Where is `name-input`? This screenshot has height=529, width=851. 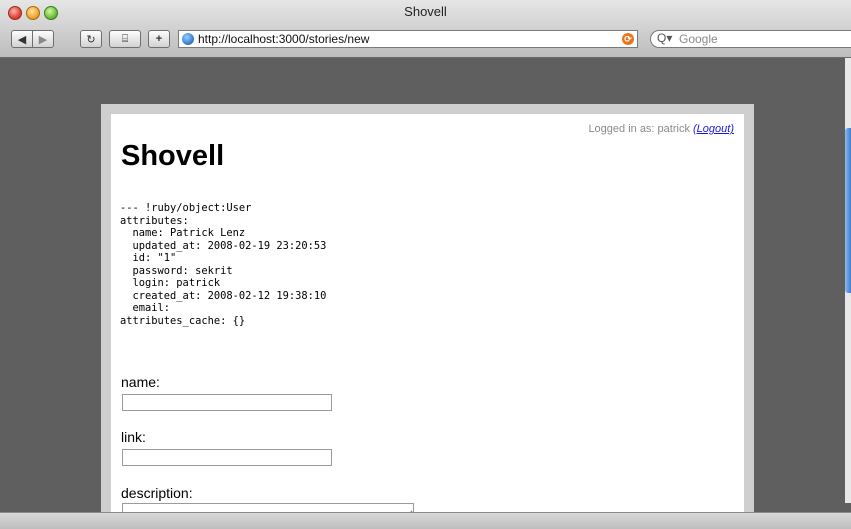 name-input is located at coordinates (227, 402).